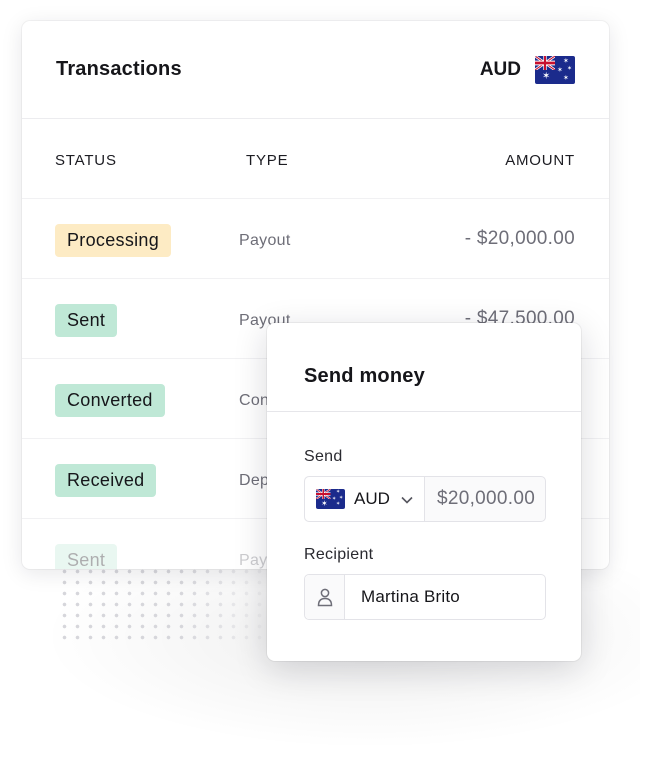 The height and width of the screenshot is (760, 659). I want to click on status-badge: Converted, so click(110, 400).